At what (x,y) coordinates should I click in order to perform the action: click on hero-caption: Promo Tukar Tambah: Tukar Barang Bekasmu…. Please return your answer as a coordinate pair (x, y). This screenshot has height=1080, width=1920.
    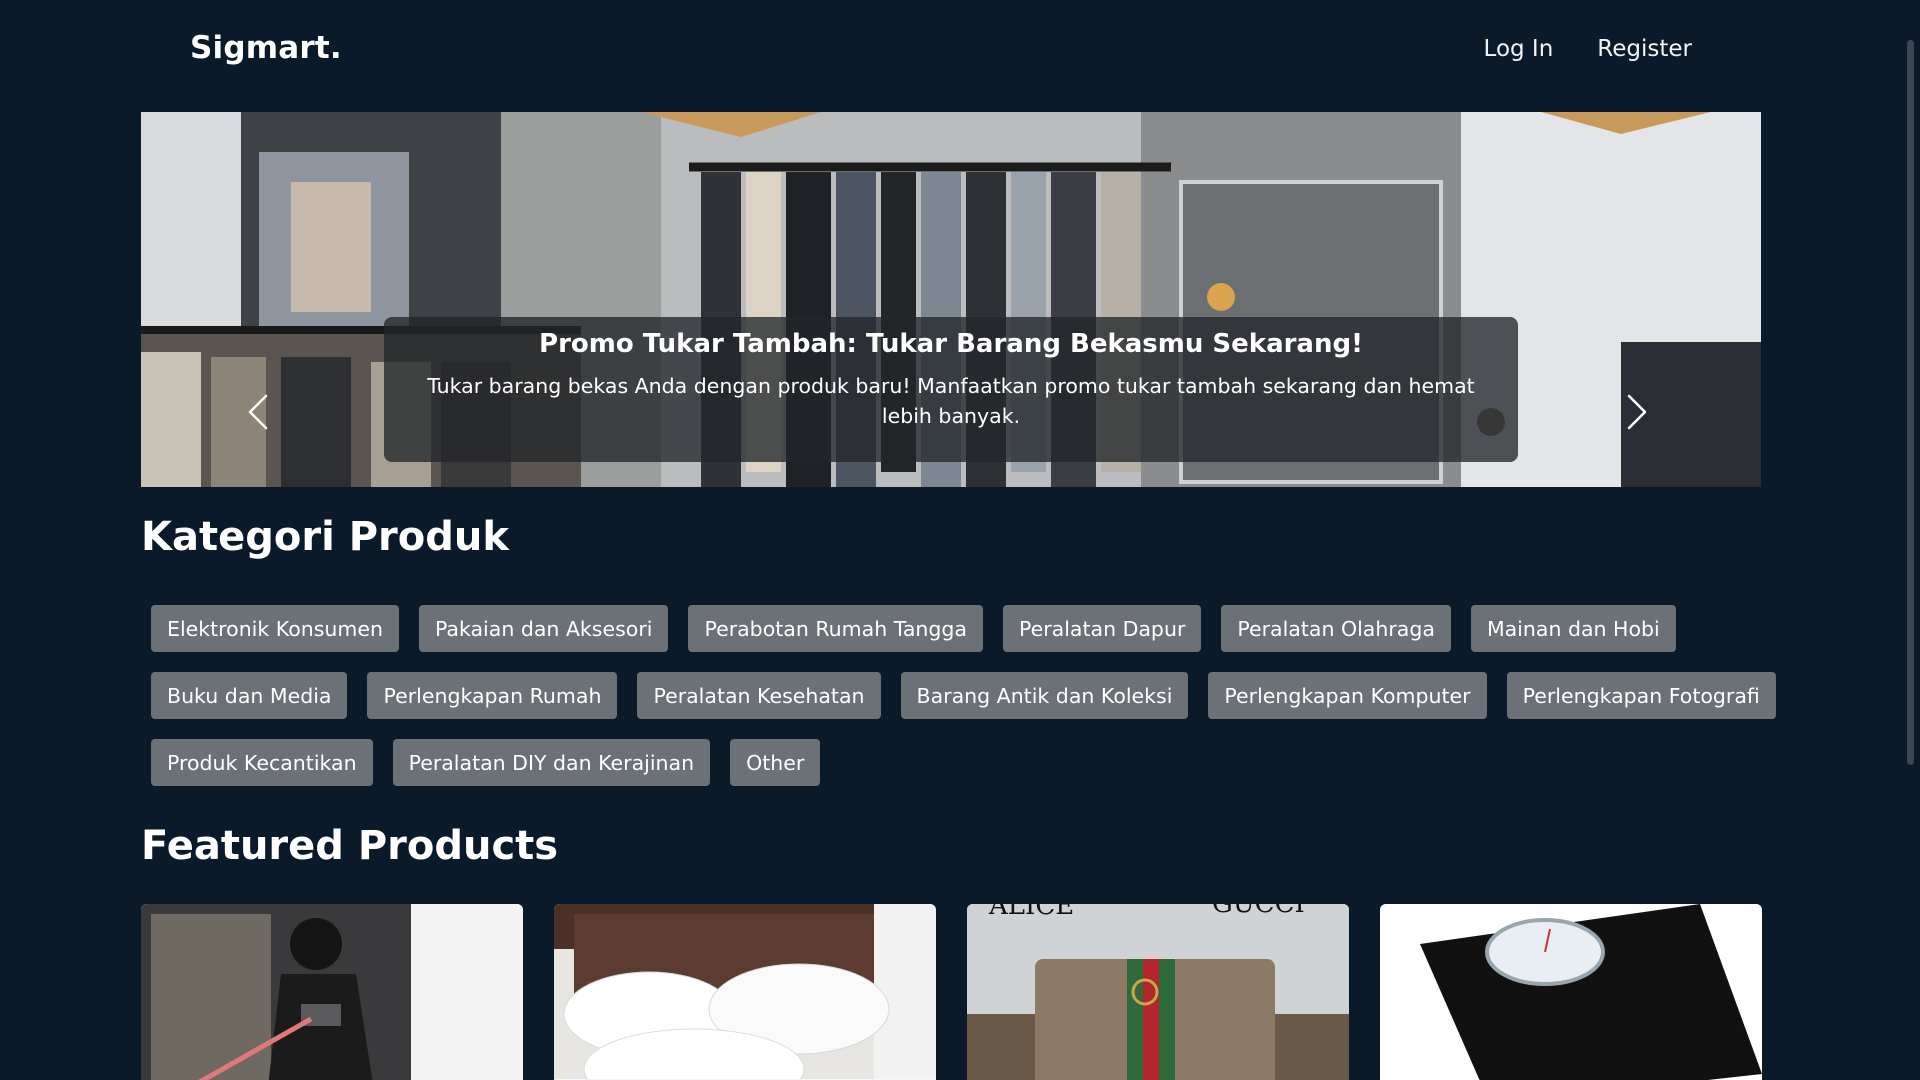
    Looking at the image, I should click on (951, 389).